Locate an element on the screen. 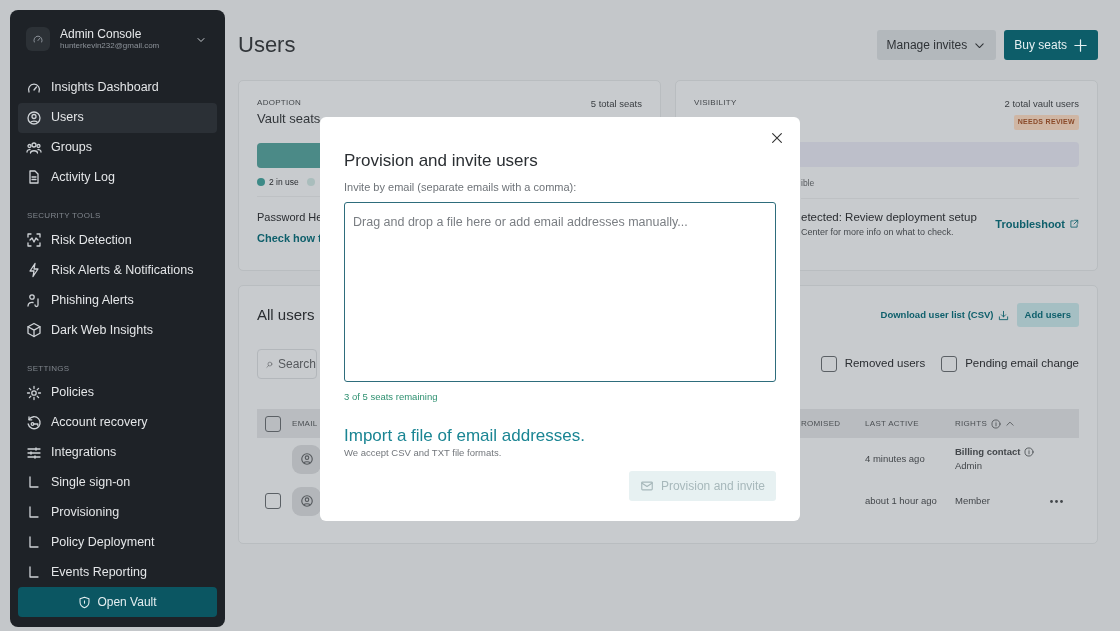 This screenshot has height=631, width=1120. select-all-checkbox is located at coordinates (273, 423).